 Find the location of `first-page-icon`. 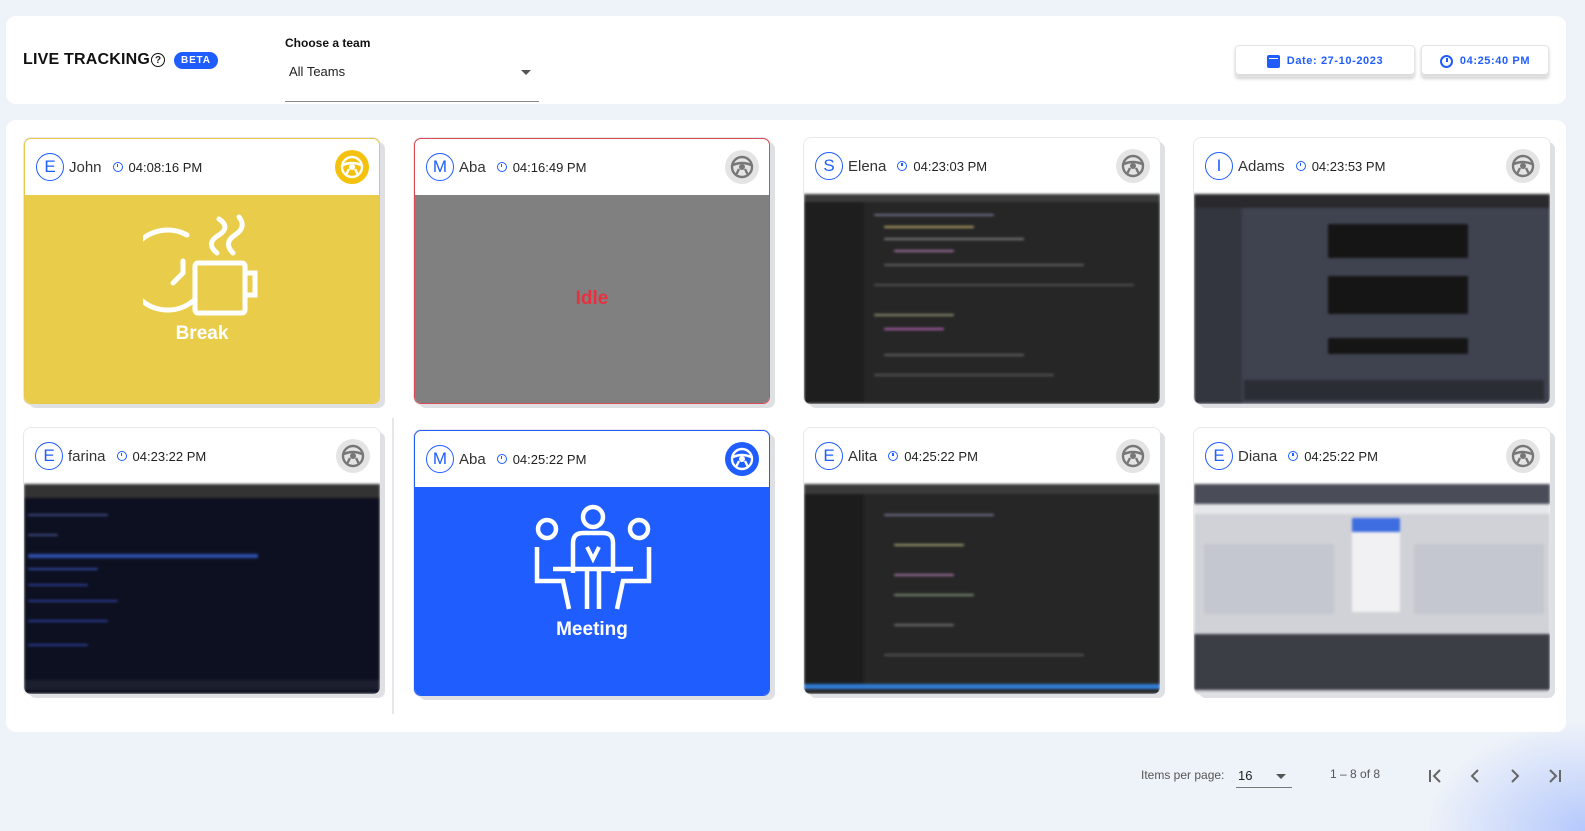

first-page-icon is located at coordinates (1435, 776).